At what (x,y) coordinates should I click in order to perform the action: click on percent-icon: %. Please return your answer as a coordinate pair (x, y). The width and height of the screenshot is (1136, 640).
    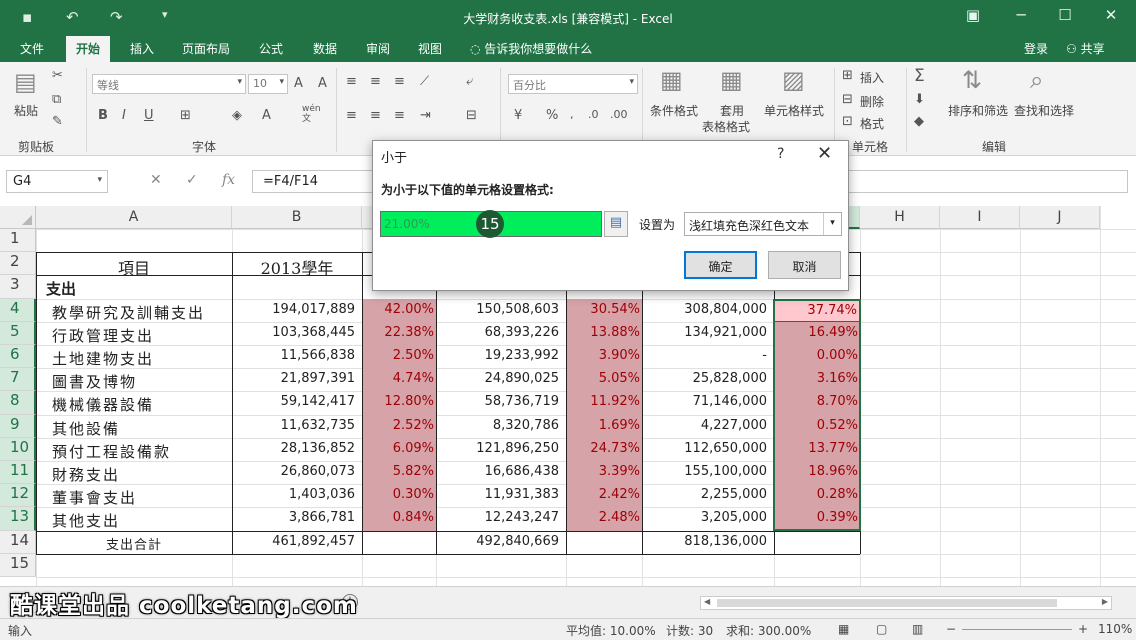
    Looking at the image, I should click on (552, 115).